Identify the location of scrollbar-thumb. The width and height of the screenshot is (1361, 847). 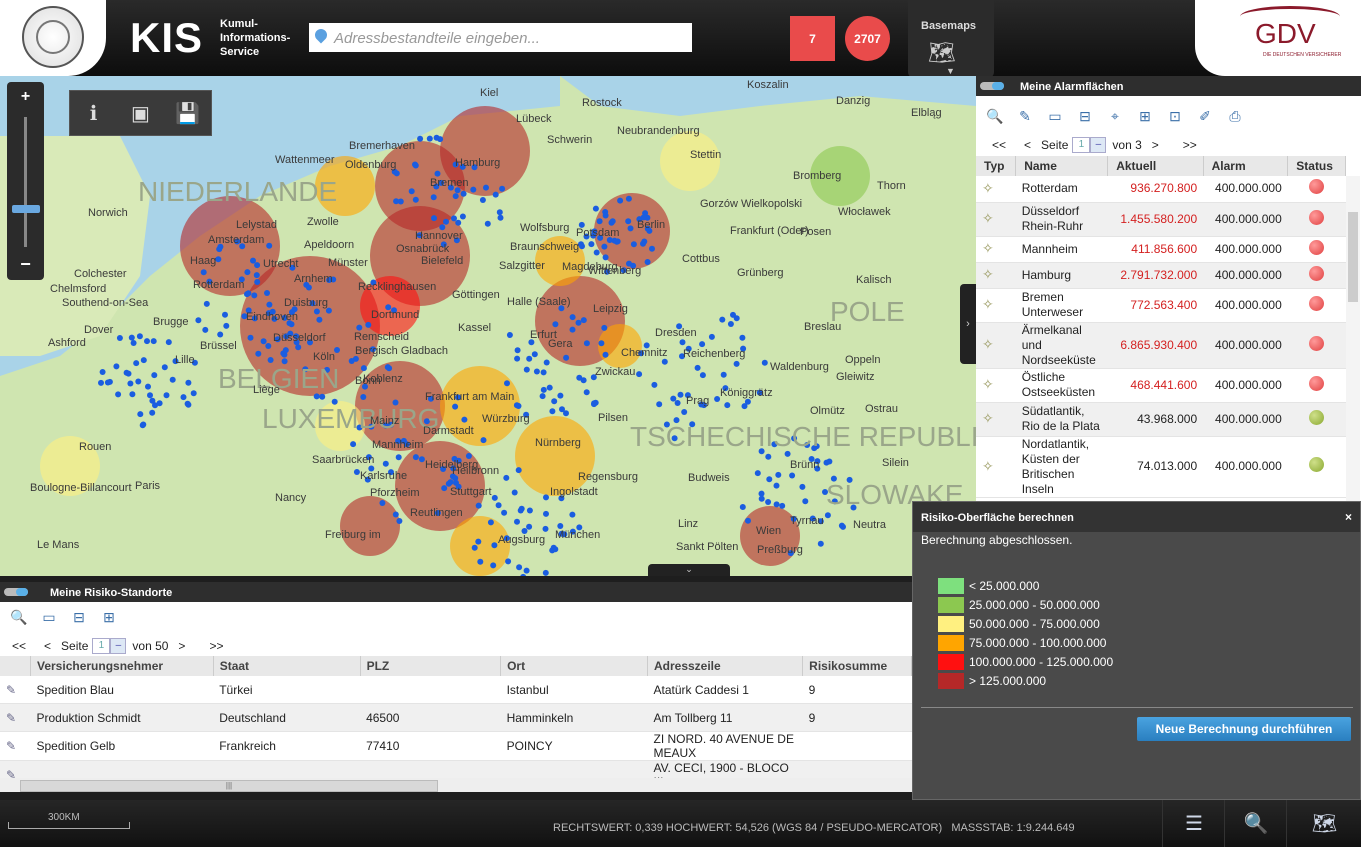
(1353, 257).